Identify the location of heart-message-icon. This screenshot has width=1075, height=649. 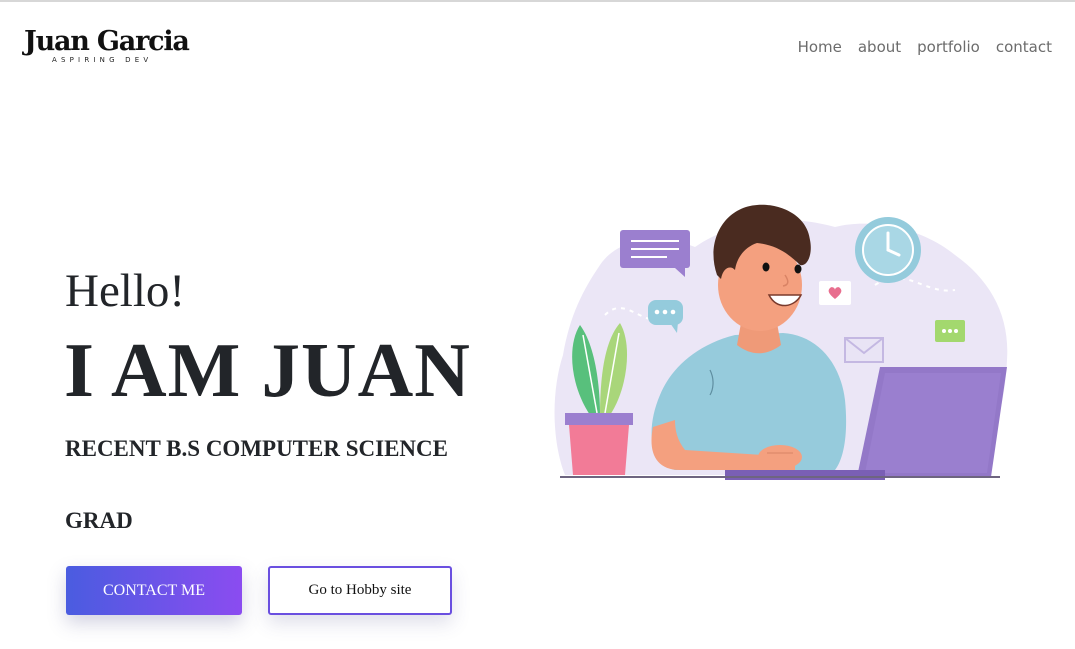
(835, 293).